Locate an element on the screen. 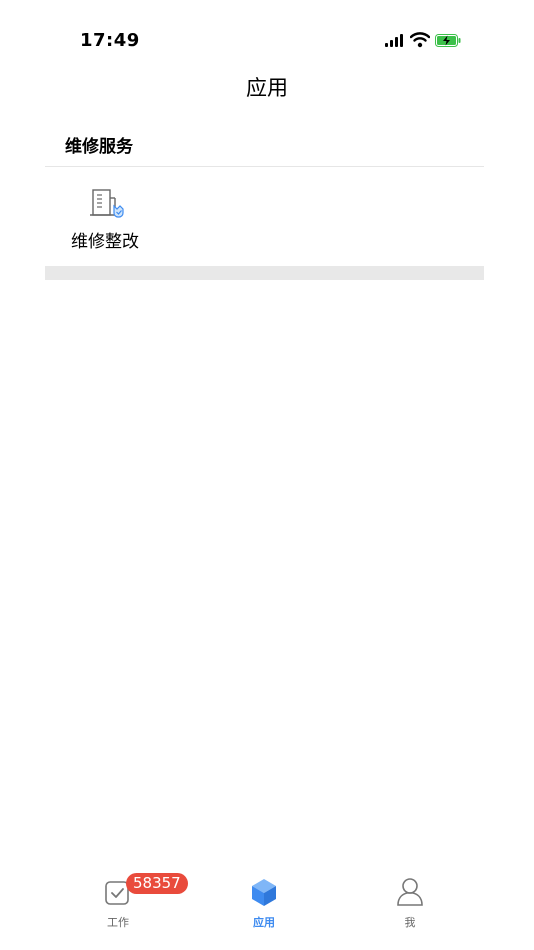 This screenshot has height=950, width=534. tab-me: 我 is located at coordinates (410, 906).